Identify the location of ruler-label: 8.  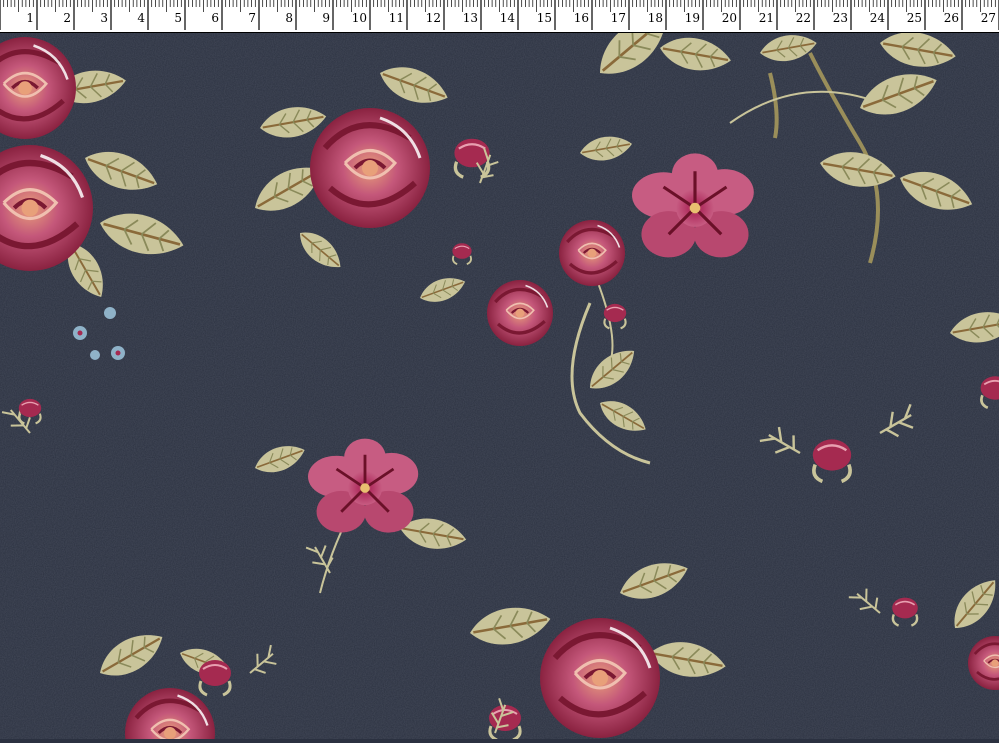
(289, 18).